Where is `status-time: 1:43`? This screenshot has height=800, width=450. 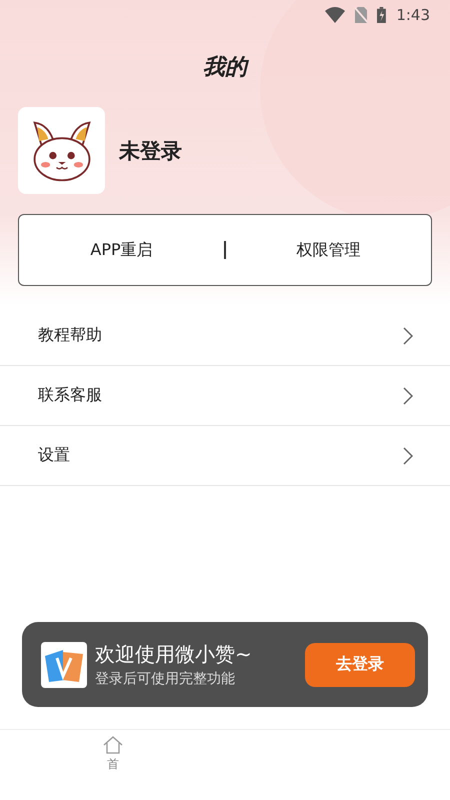
status-time: 1:43 is located at coordinates (413, 15).